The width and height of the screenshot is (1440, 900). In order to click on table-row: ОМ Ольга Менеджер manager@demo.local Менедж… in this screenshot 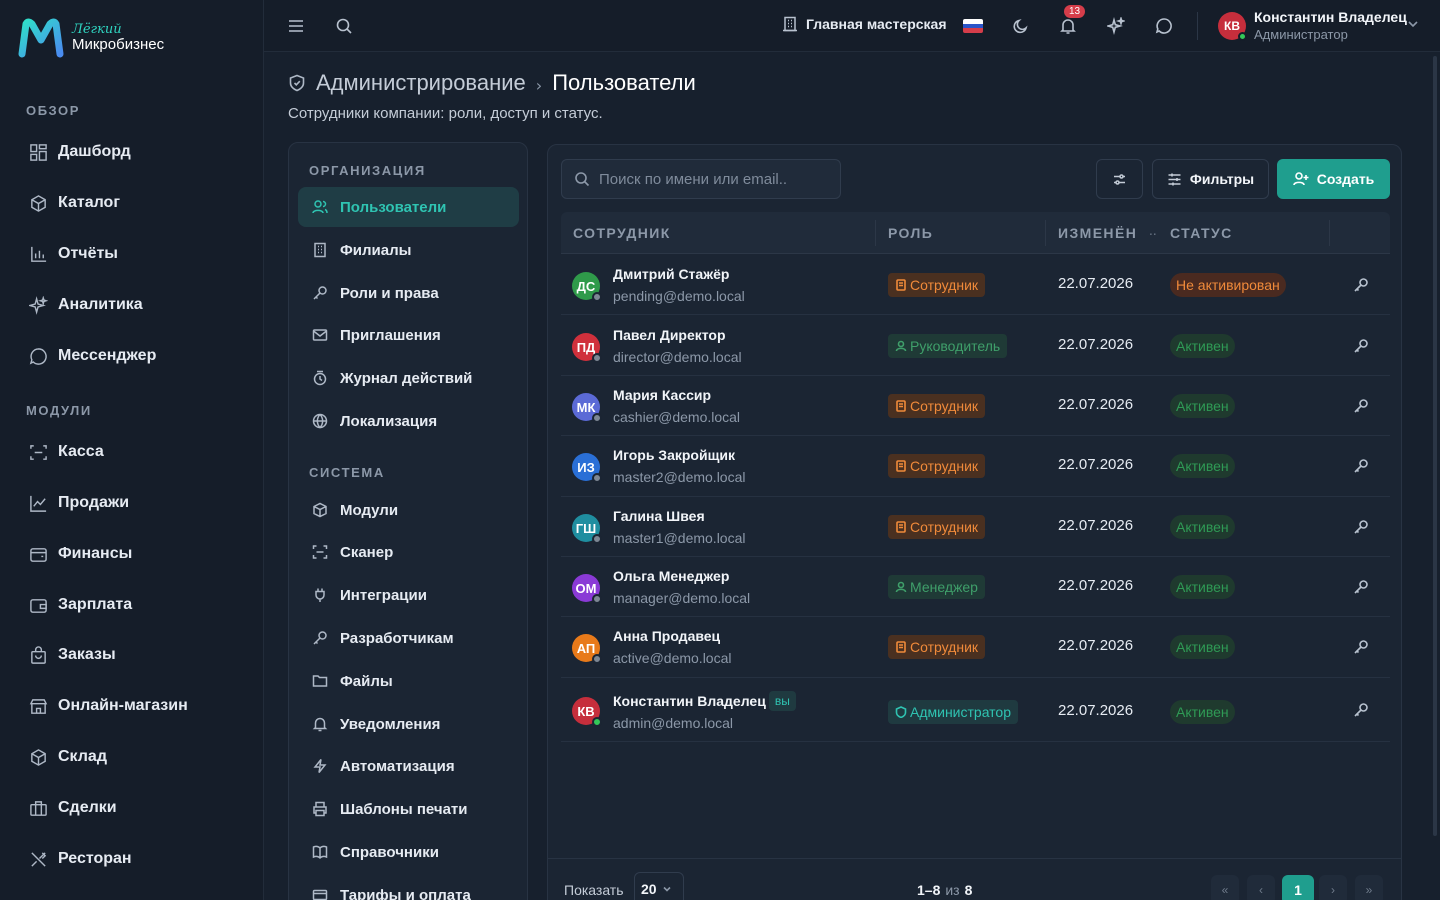, I will do `click(975, 587)`.